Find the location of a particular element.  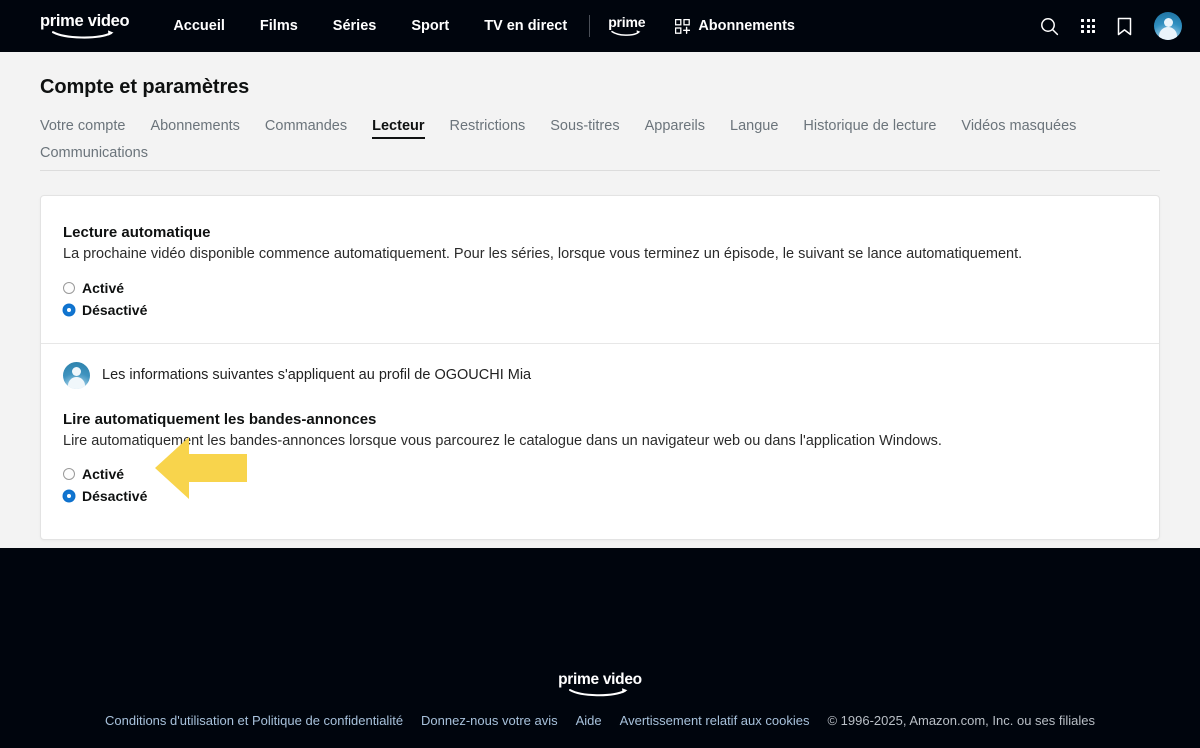

prime-video-logo: prime video is located at coordinates (85, 25).